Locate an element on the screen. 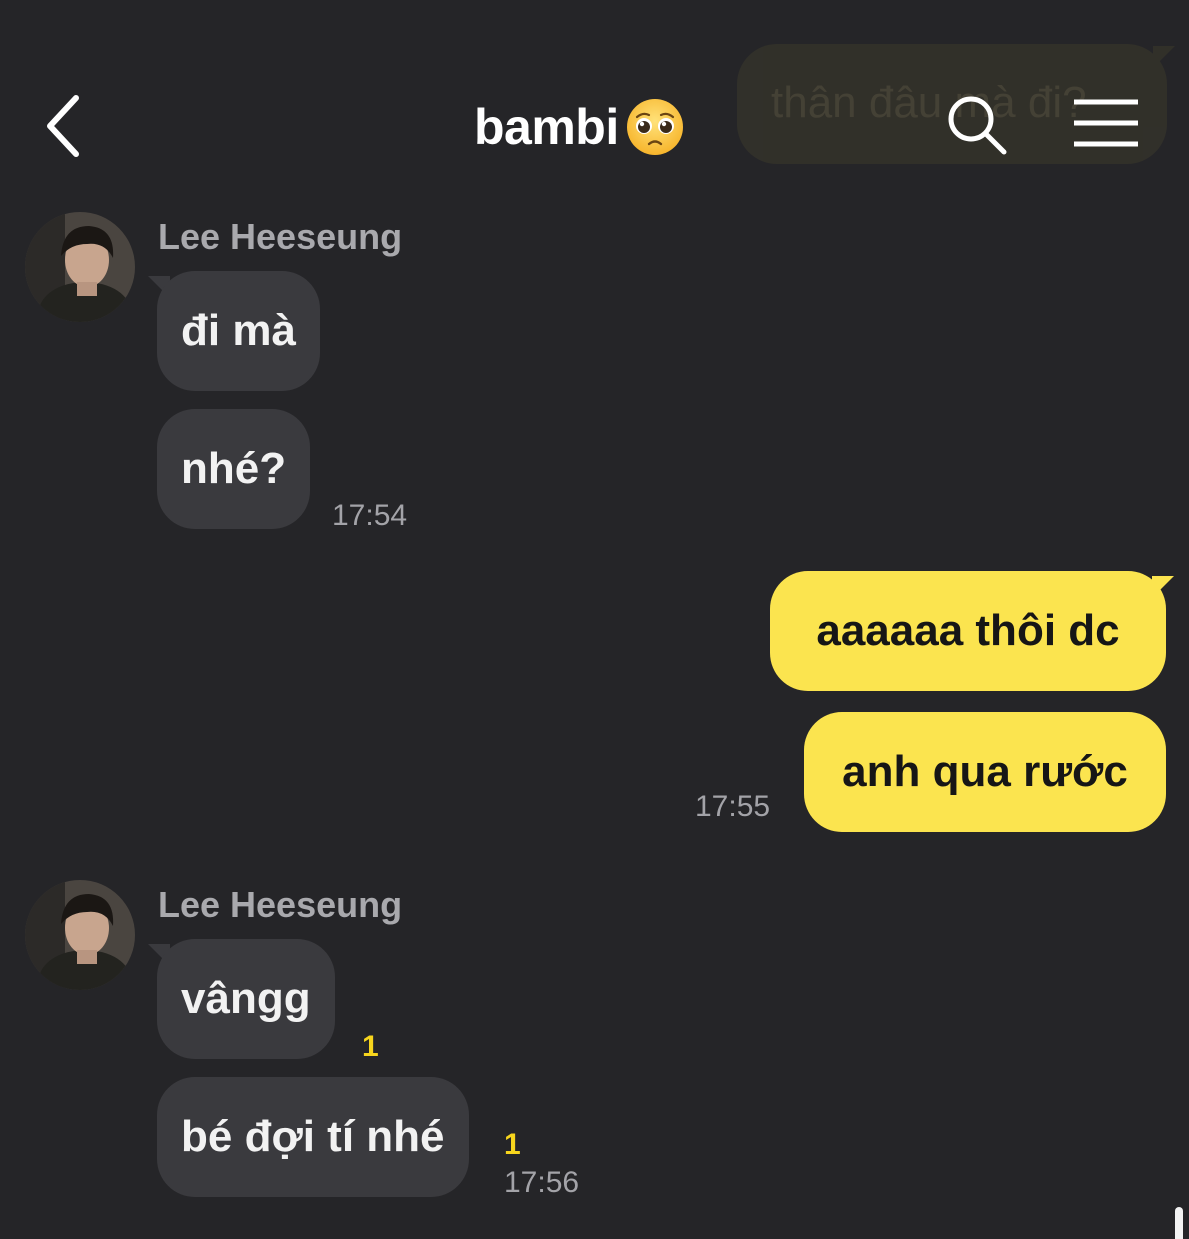  search-icon is located at coordinates (977, 125).